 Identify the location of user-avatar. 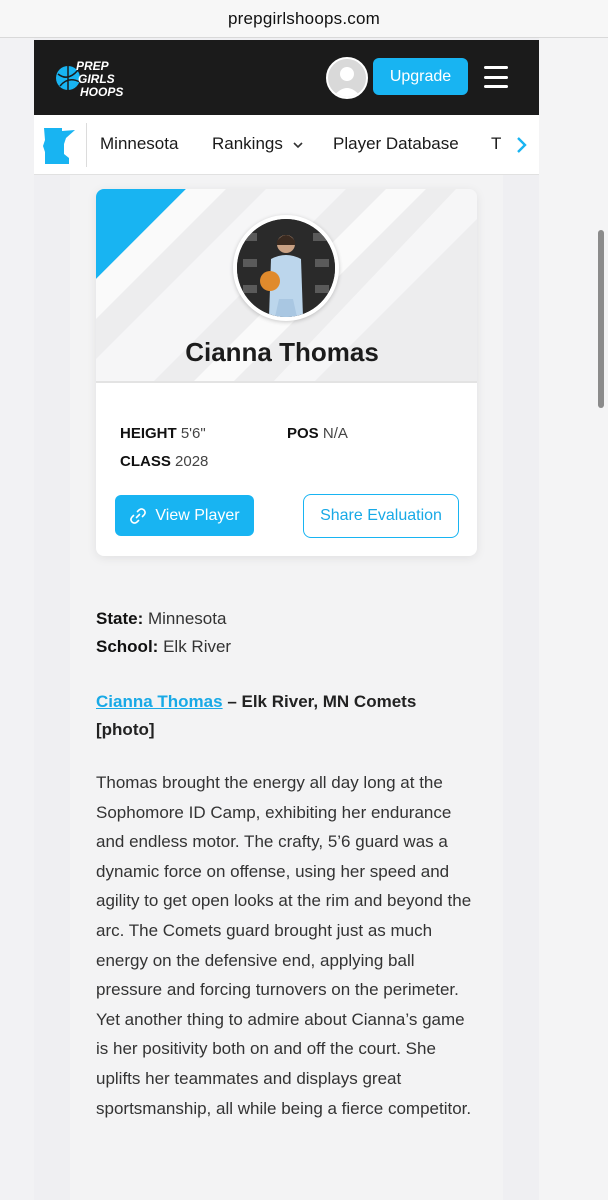
(347, 78).